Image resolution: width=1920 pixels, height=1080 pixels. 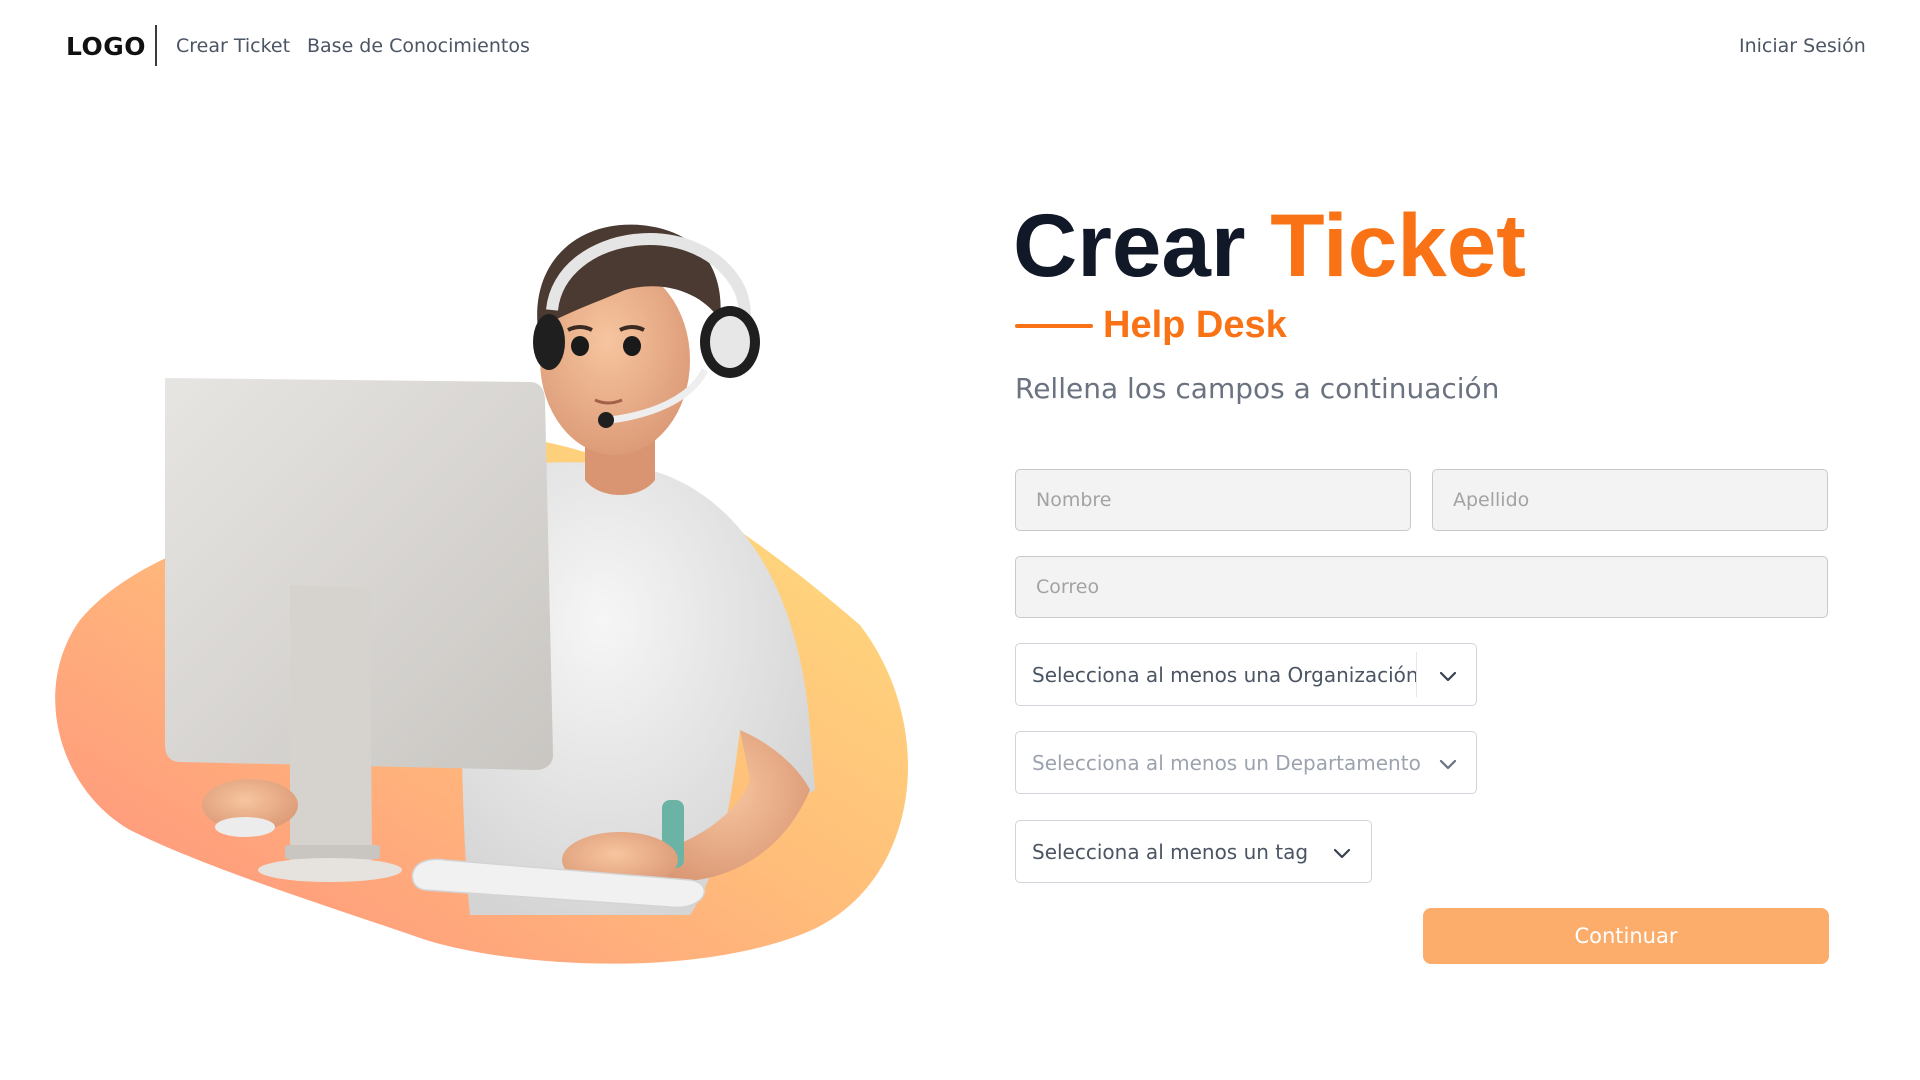 I want to click on apellido-input, so click(x=1630, y=500).